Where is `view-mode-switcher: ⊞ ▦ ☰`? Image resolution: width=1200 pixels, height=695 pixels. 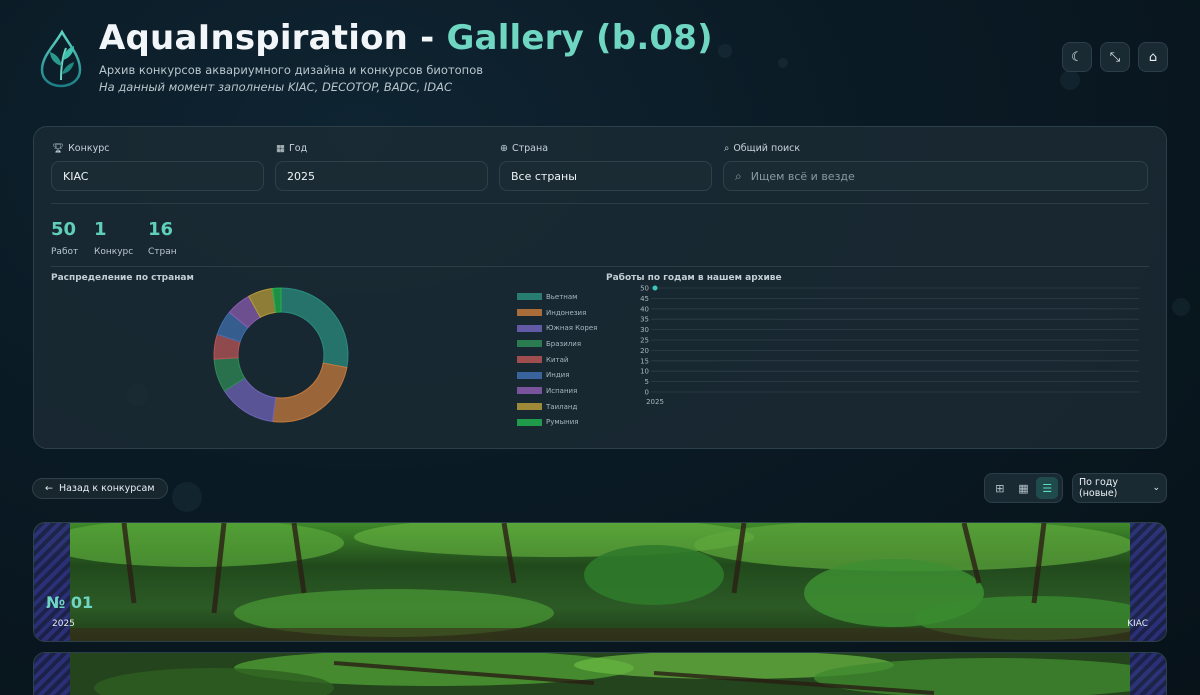 view-mode-switcher: ⊞ ▦ ☰ is located at coordinates (1023, 488).